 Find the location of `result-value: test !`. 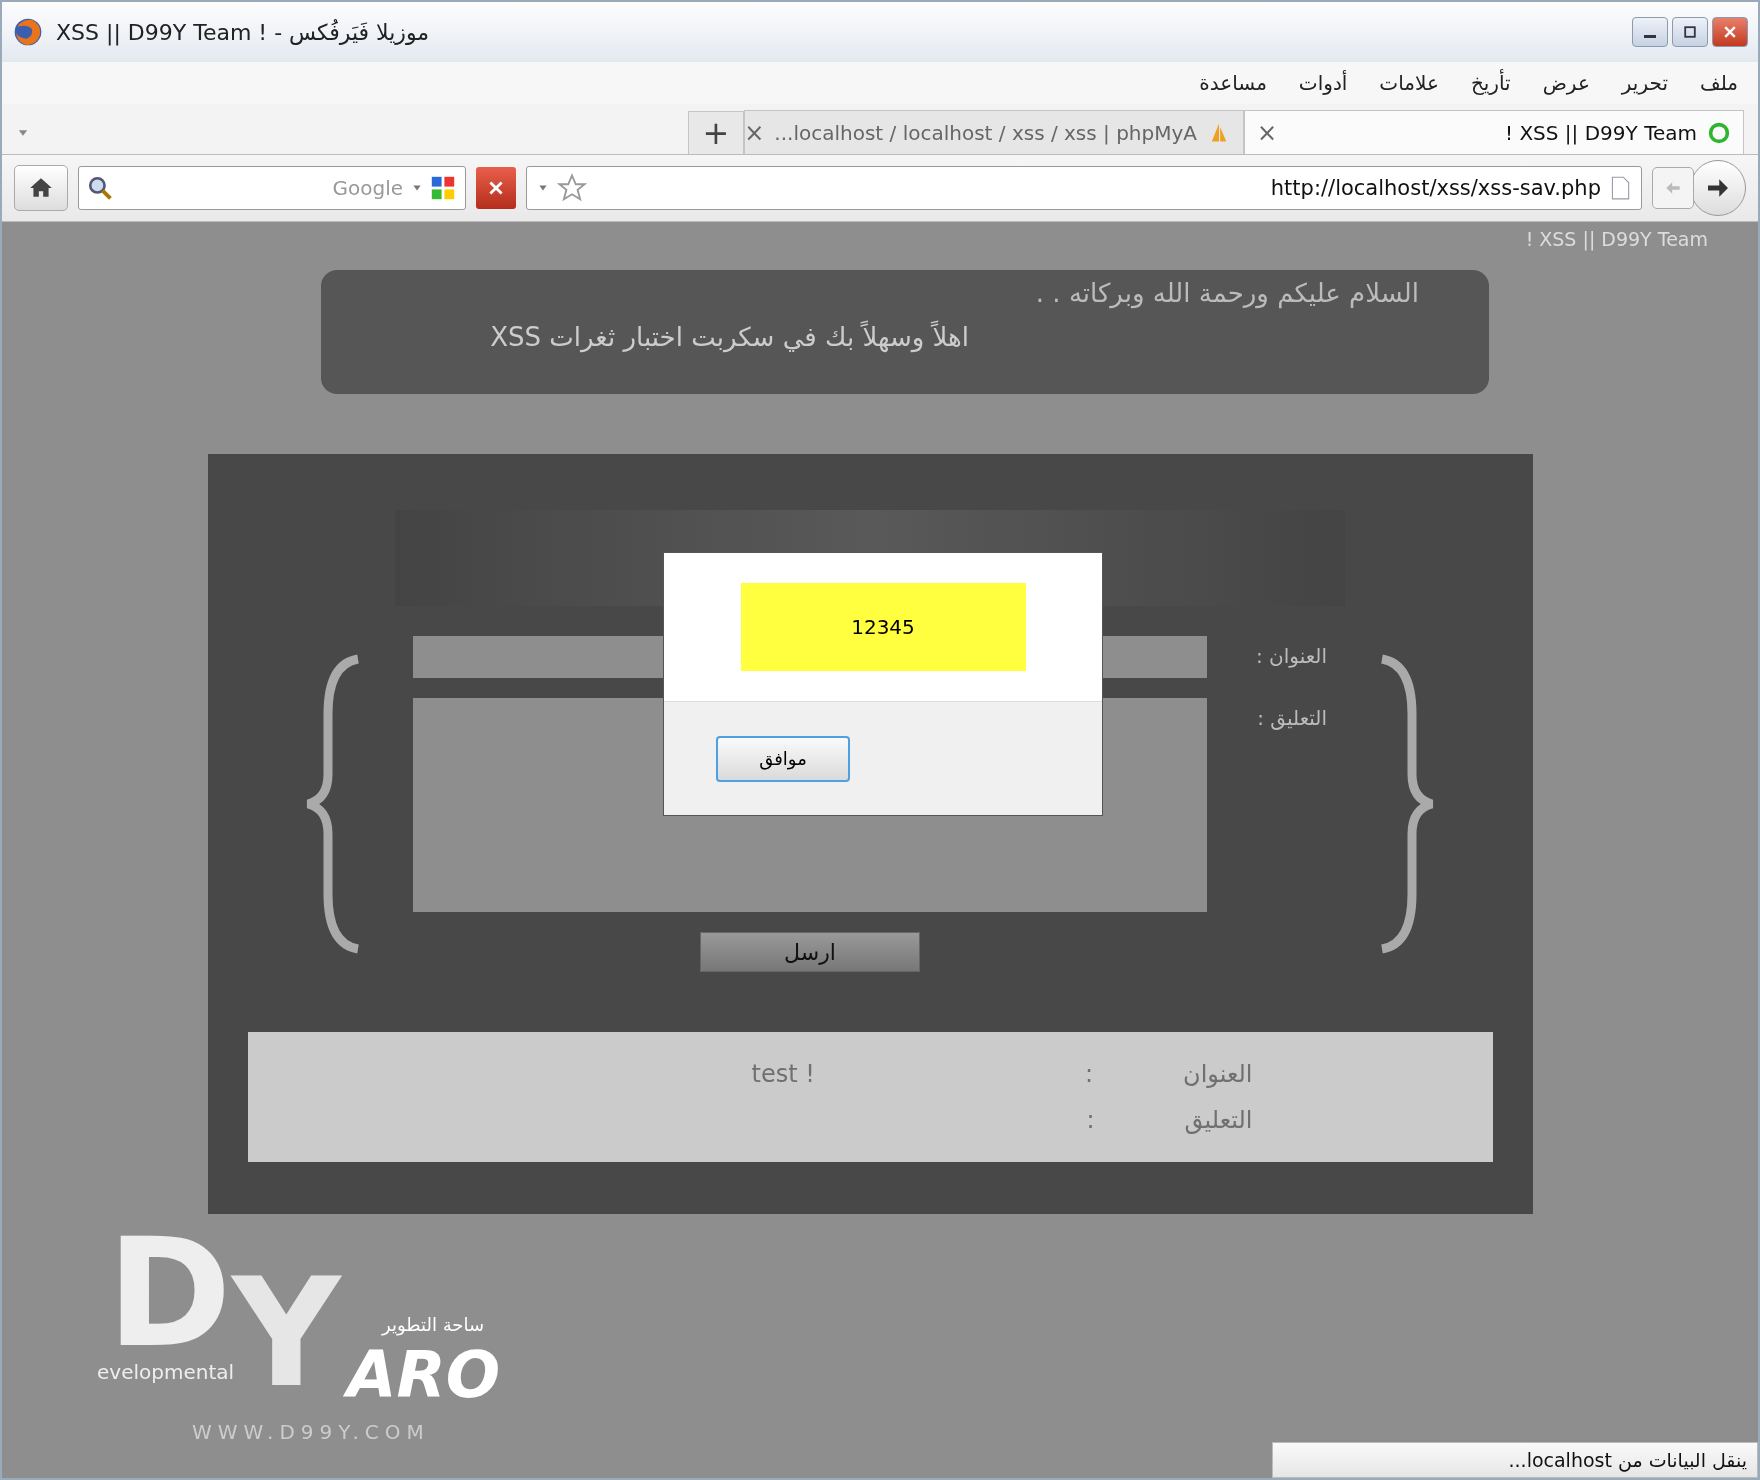

result-value: test ! is located at coordinates (783, 1074).